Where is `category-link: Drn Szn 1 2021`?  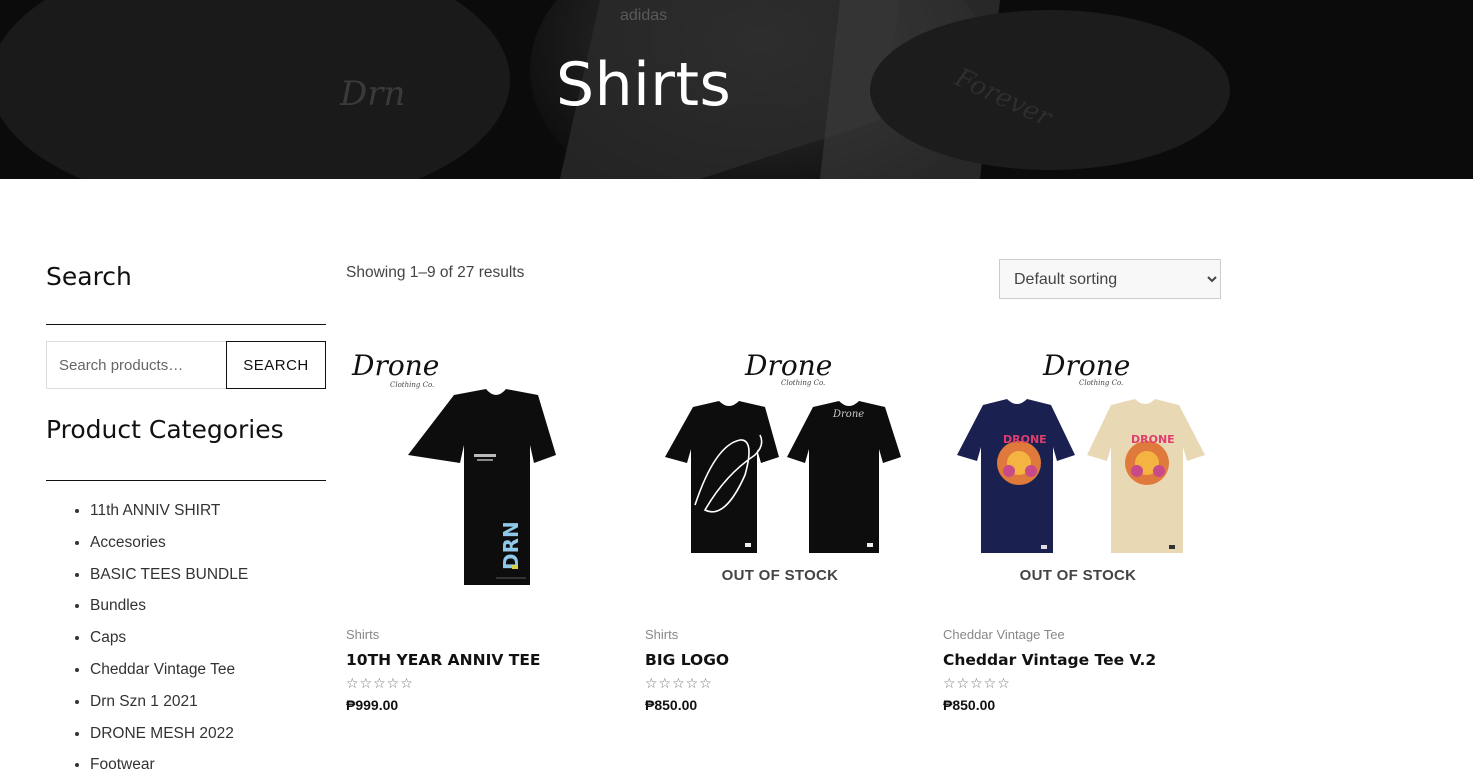 category-link: Drn Szn 1 2021 is located at coordinates (144, 701).